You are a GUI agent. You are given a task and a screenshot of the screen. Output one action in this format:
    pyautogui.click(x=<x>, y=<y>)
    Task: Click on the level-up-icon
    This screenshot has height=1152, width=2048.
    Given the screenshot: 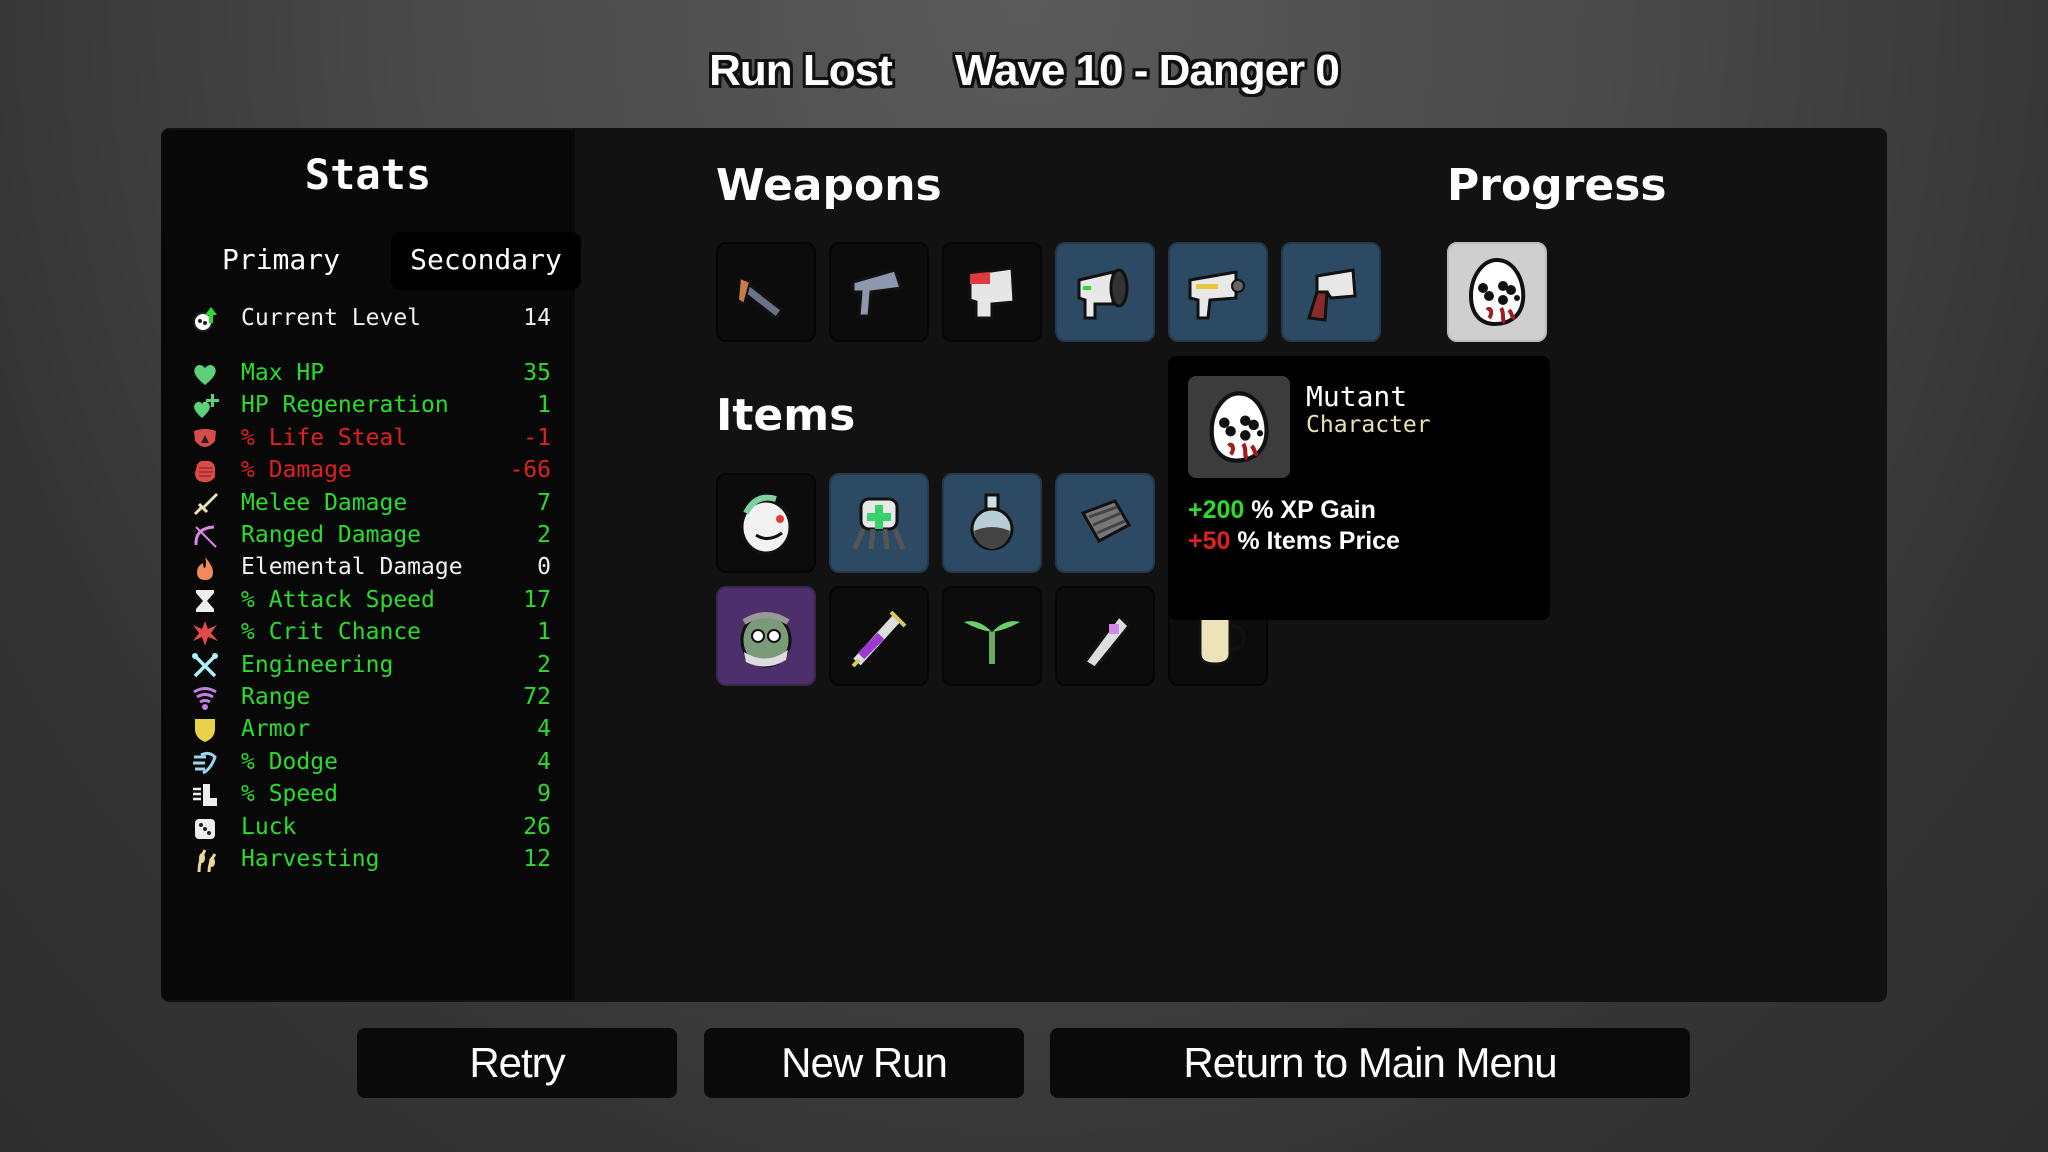 What is the action you would take?
    pyautogui.click(x=205, y=319)
    